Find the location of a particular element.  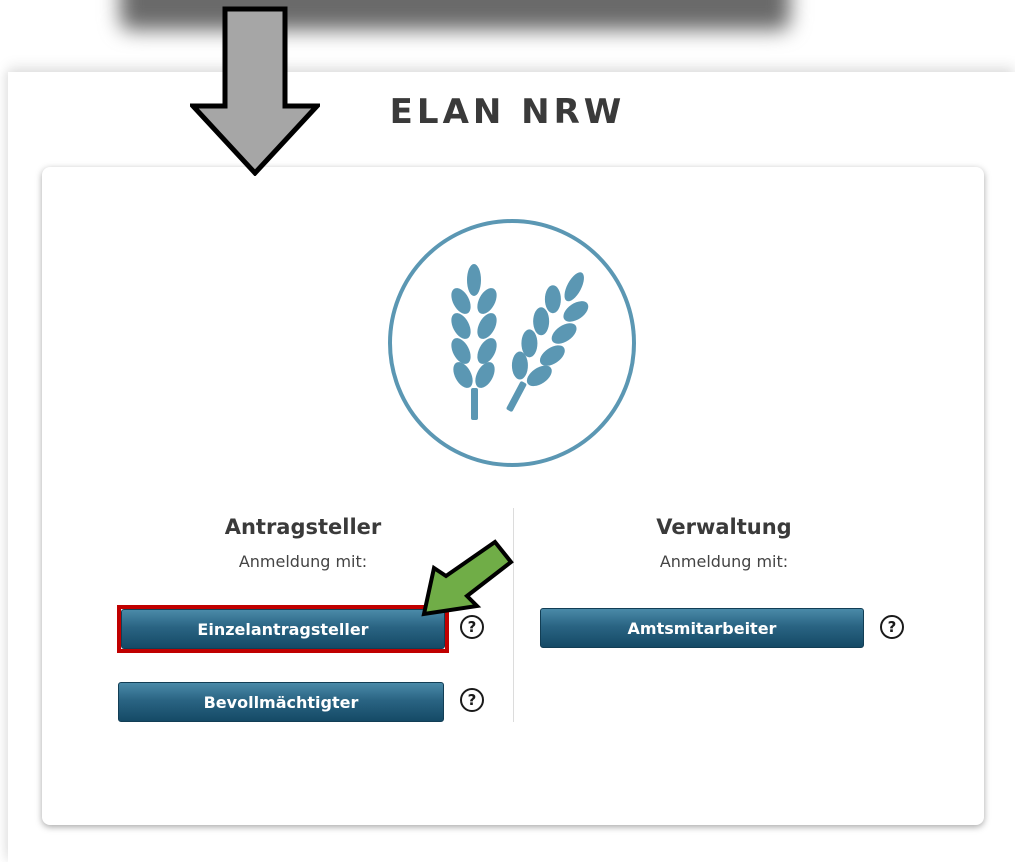

help-icon-individual: ? is located at coordinates (472, 627).